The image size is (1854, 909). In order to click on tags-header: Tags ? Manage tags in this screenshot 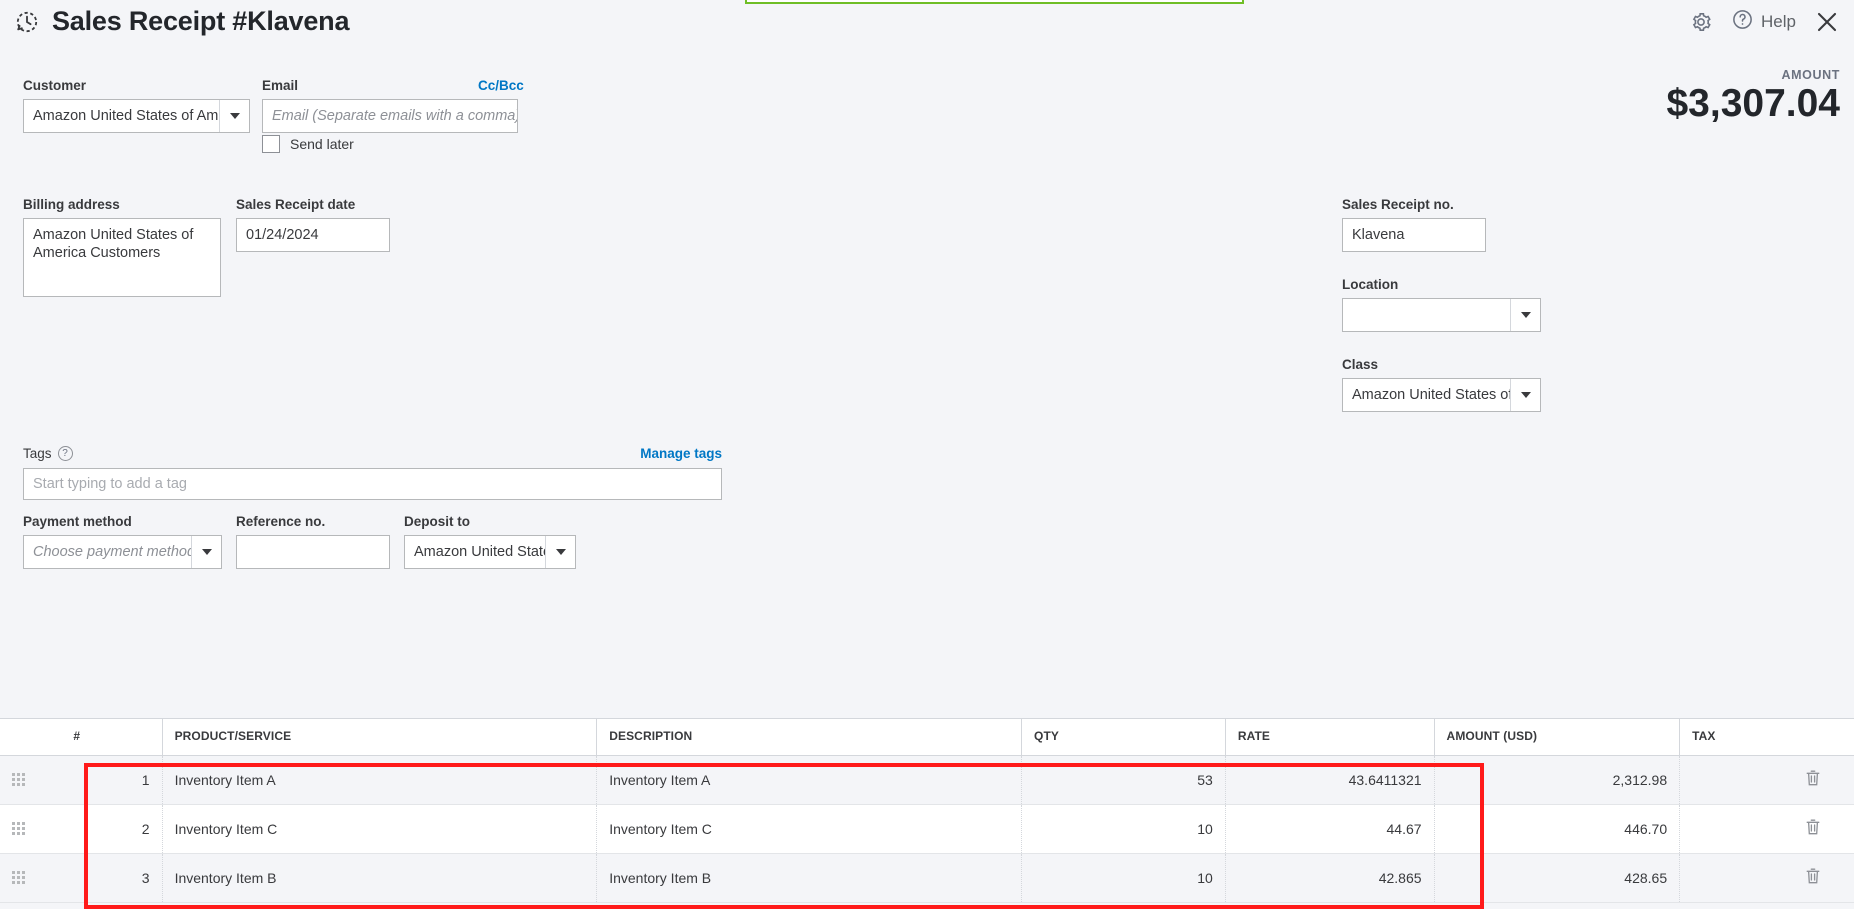, I will do `click(372, 453)`.